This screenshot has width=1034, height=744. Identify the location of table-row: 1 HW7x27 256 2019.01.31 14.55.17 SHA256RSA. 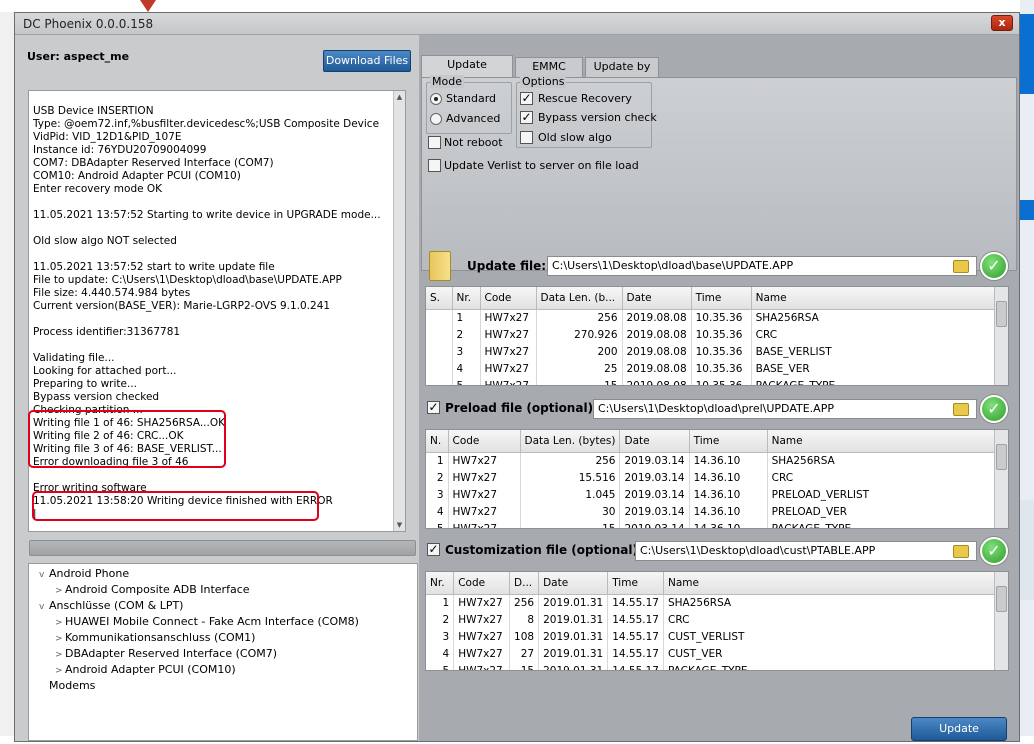
(717, 602).